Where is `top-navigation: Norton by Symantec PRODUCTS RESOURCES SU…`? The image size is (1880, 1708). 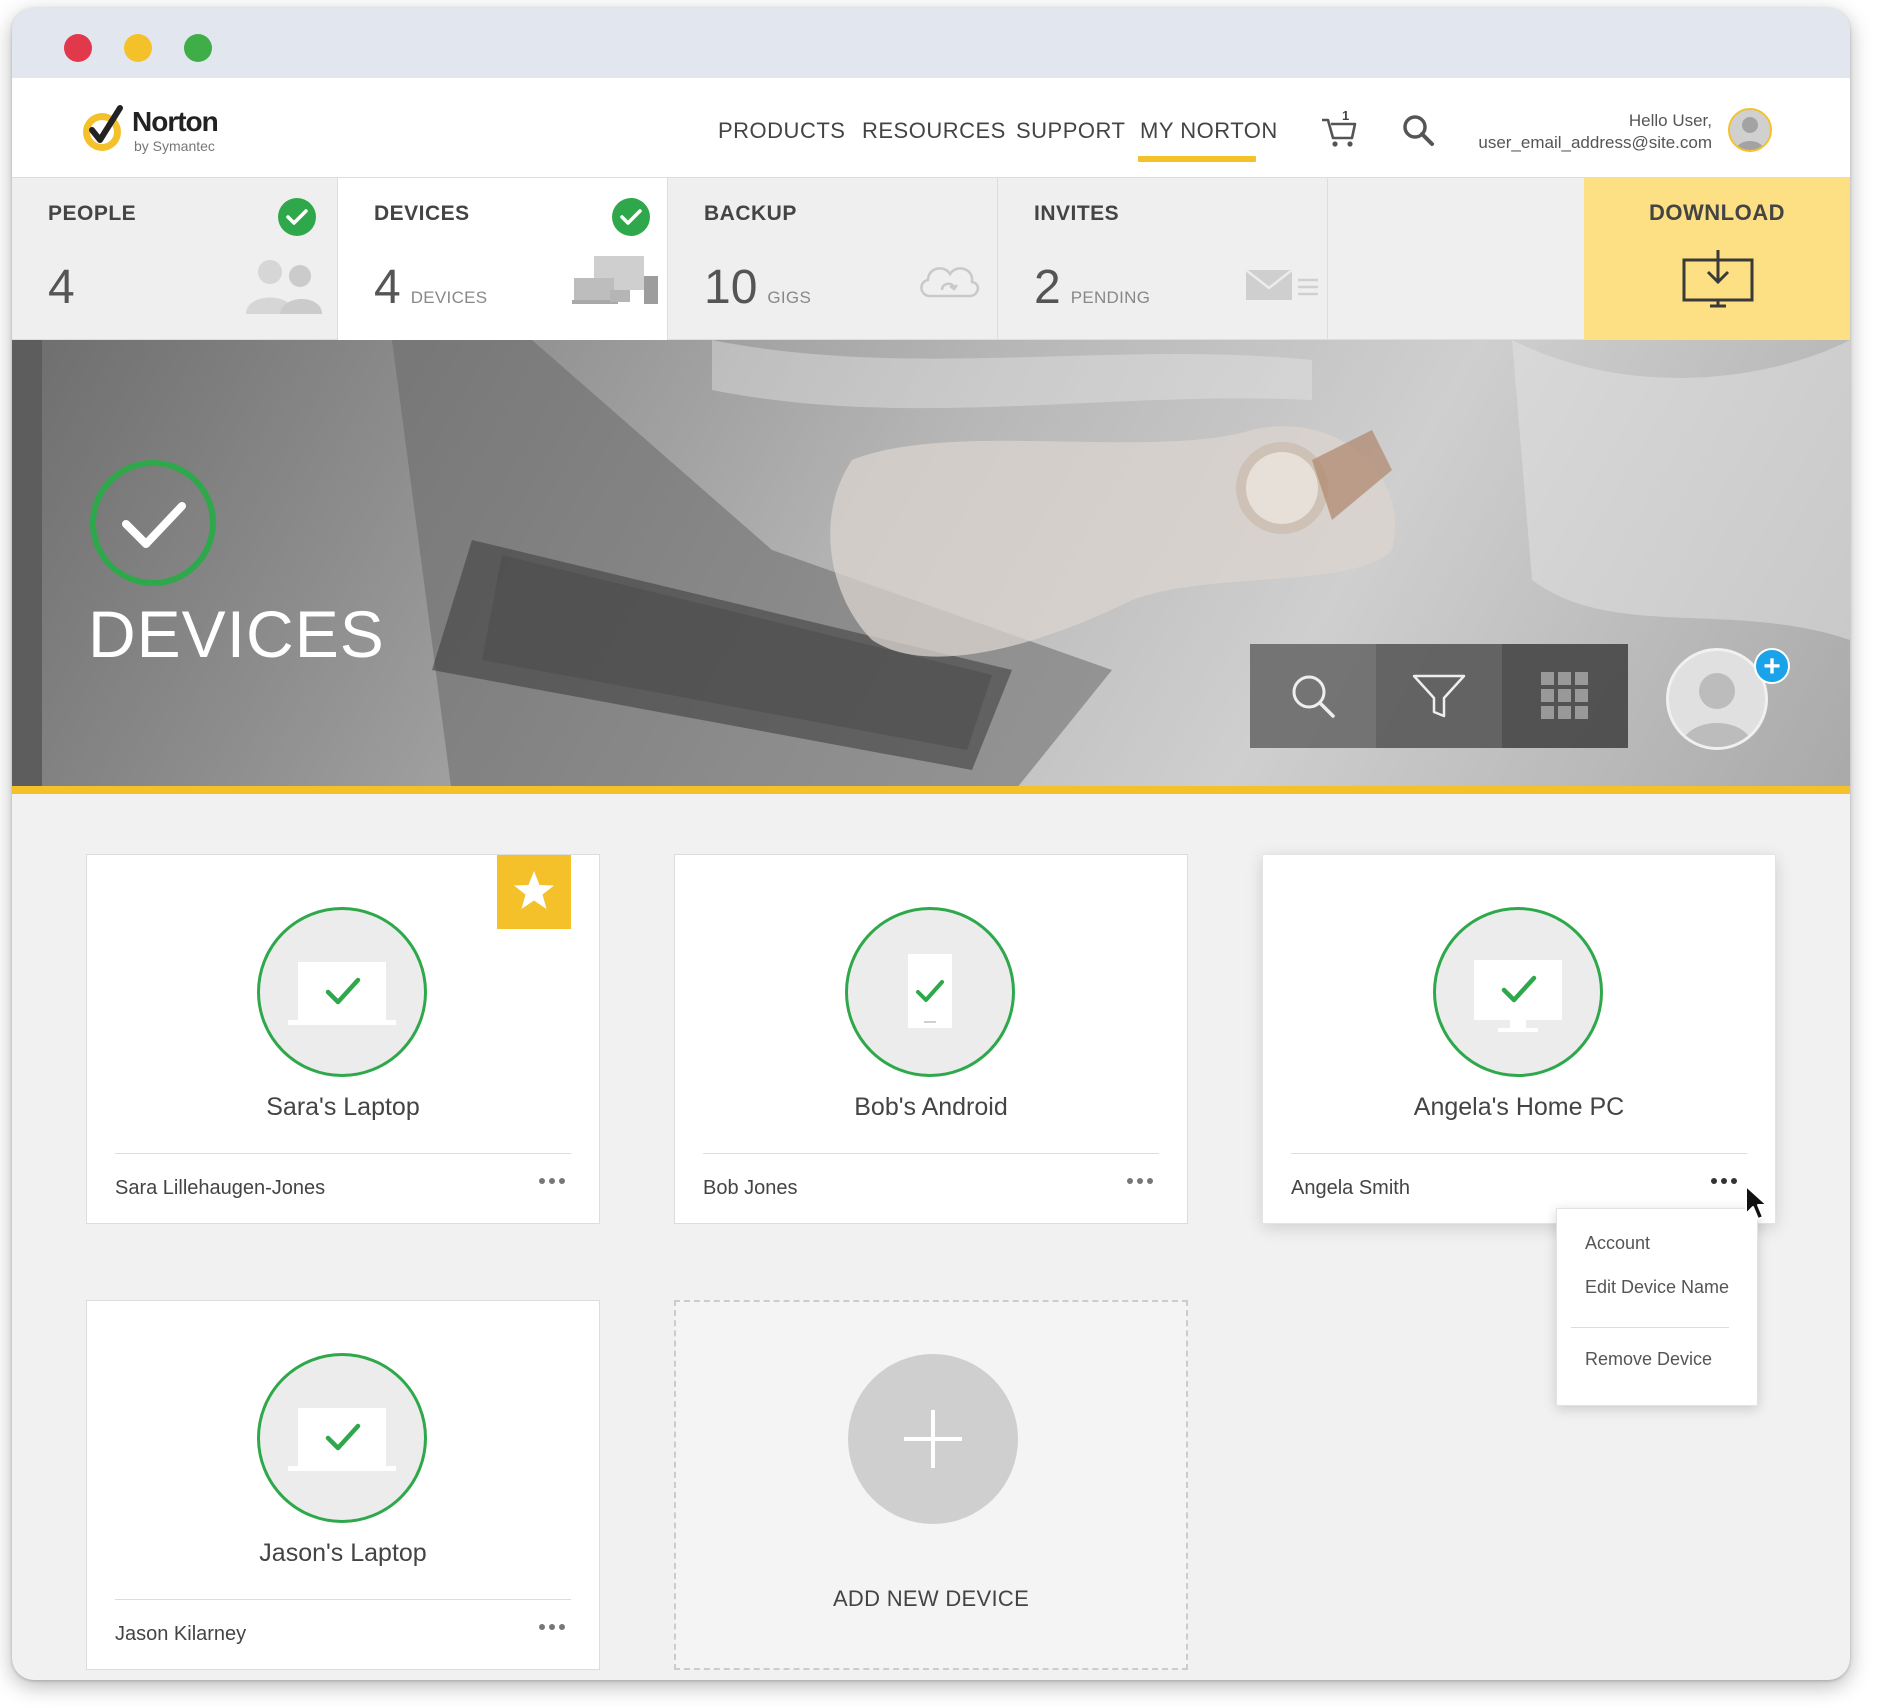 top-navigation: Norton by Symantec PRODUCTS RESOURCES SU… is located at coordinates (931, 128).